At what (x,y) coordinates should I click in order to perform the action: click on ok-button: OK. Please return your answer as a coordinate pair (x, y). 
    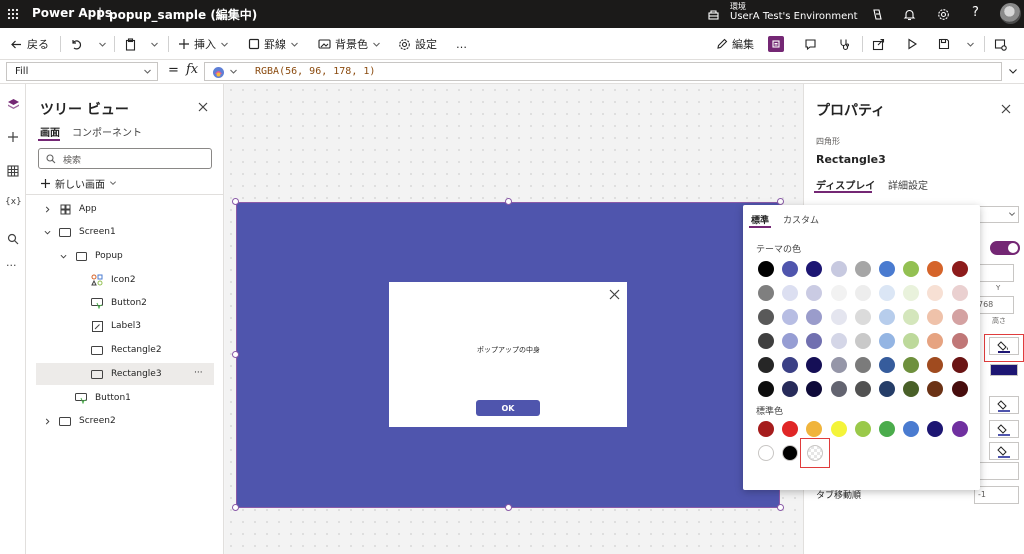
    Looking at the image, I should click on (508, 408).